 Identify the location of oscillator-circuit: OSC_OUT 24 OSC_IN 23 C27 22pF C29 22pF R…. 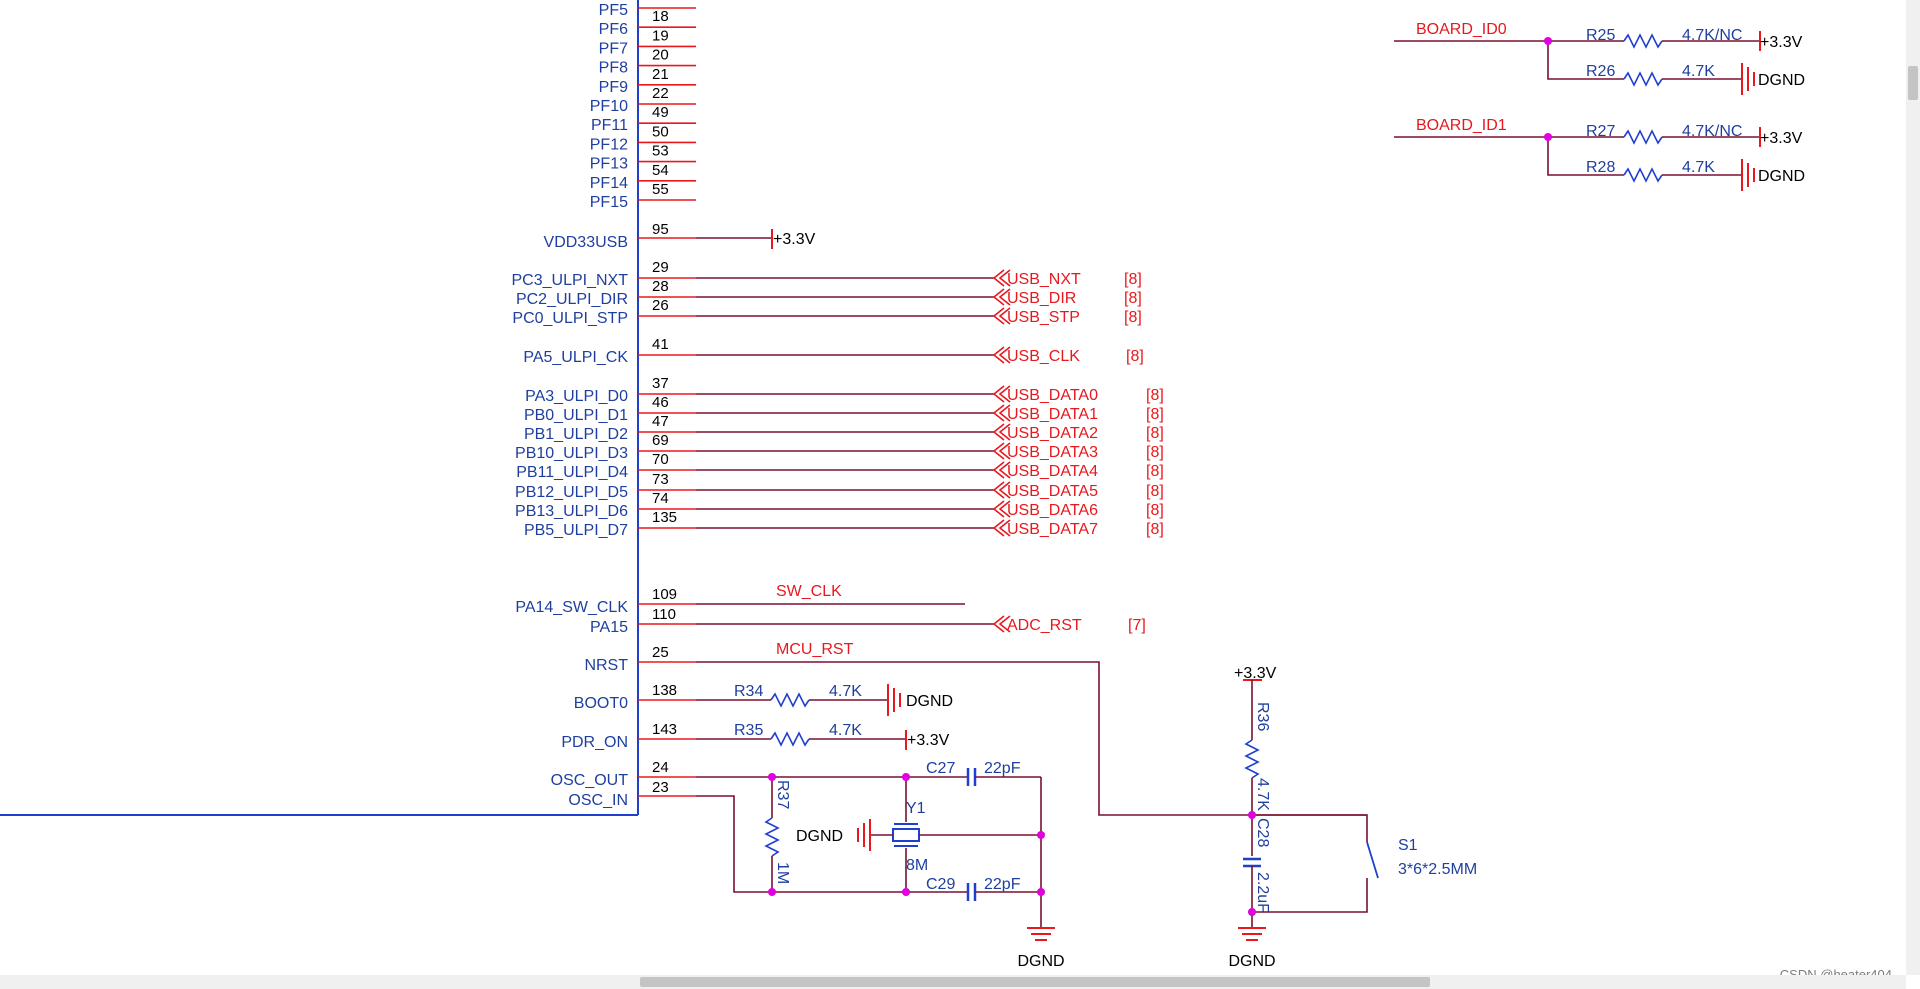
(808, 864).